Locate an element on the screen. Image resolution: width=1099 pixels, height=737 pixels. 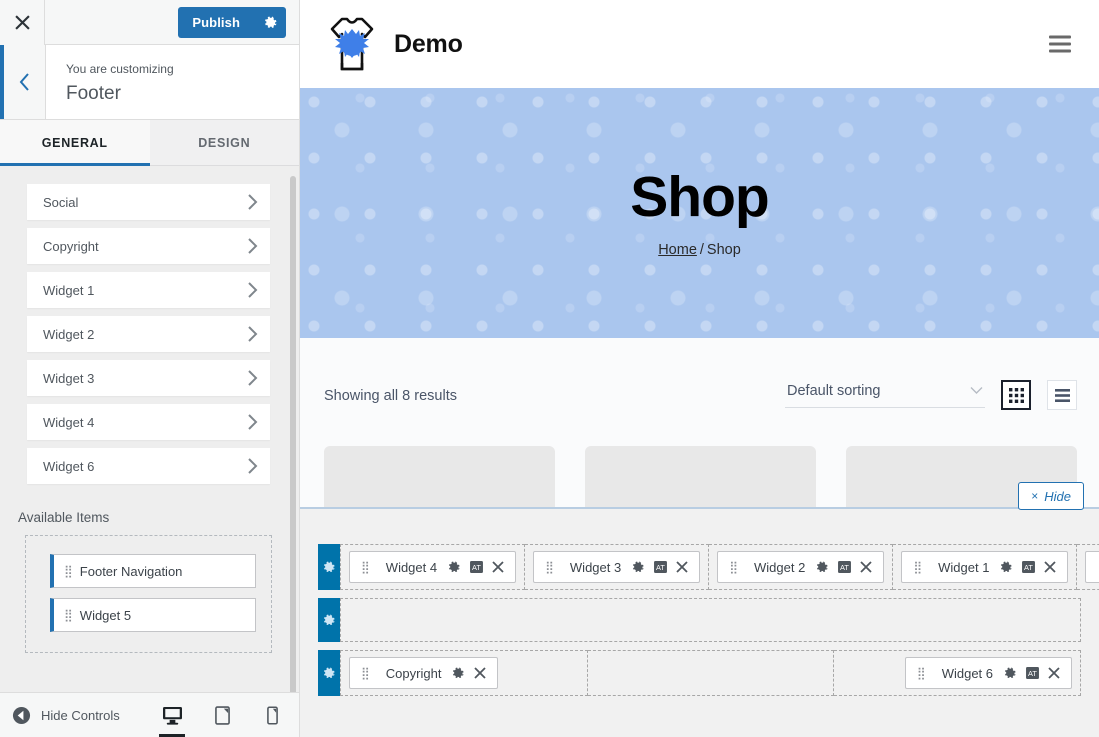
available-items-dropzone: ⣿ Footer Navigation ⣿ Widget 5 is located at coordinates (148, 594).